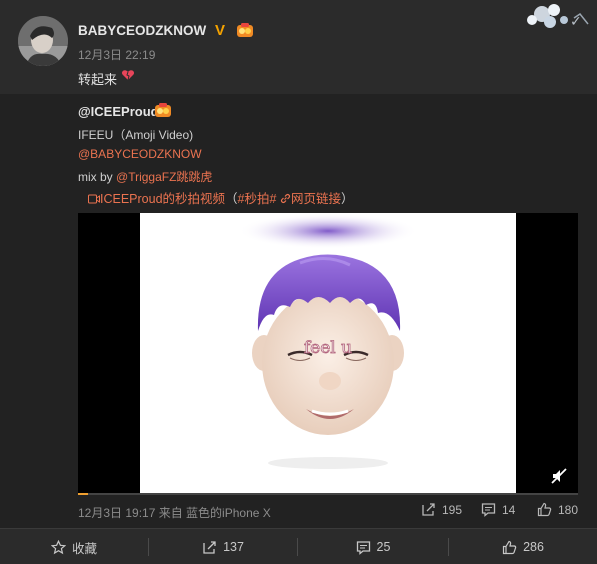 The image size is (597, 564). What do you see at coordinates (128, 75) in the screenshot?
I see `broken-heart-icon` at bounding box center [128, 75].